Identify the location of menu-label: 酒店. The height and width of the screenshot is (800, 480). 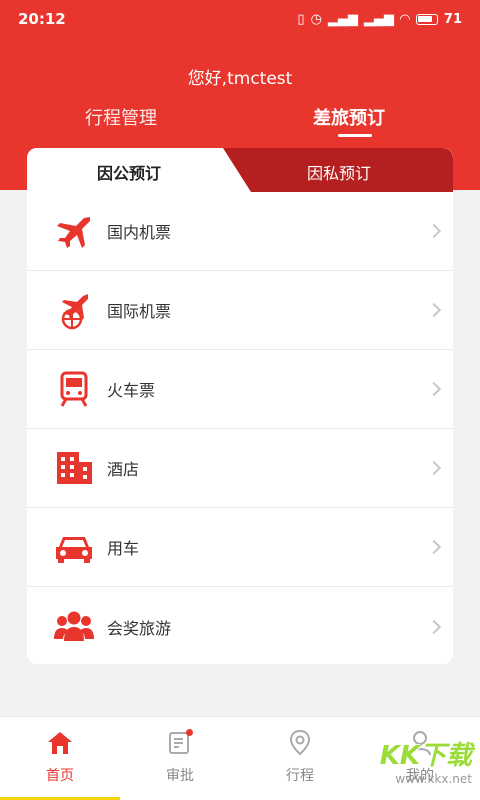
(123, 469).